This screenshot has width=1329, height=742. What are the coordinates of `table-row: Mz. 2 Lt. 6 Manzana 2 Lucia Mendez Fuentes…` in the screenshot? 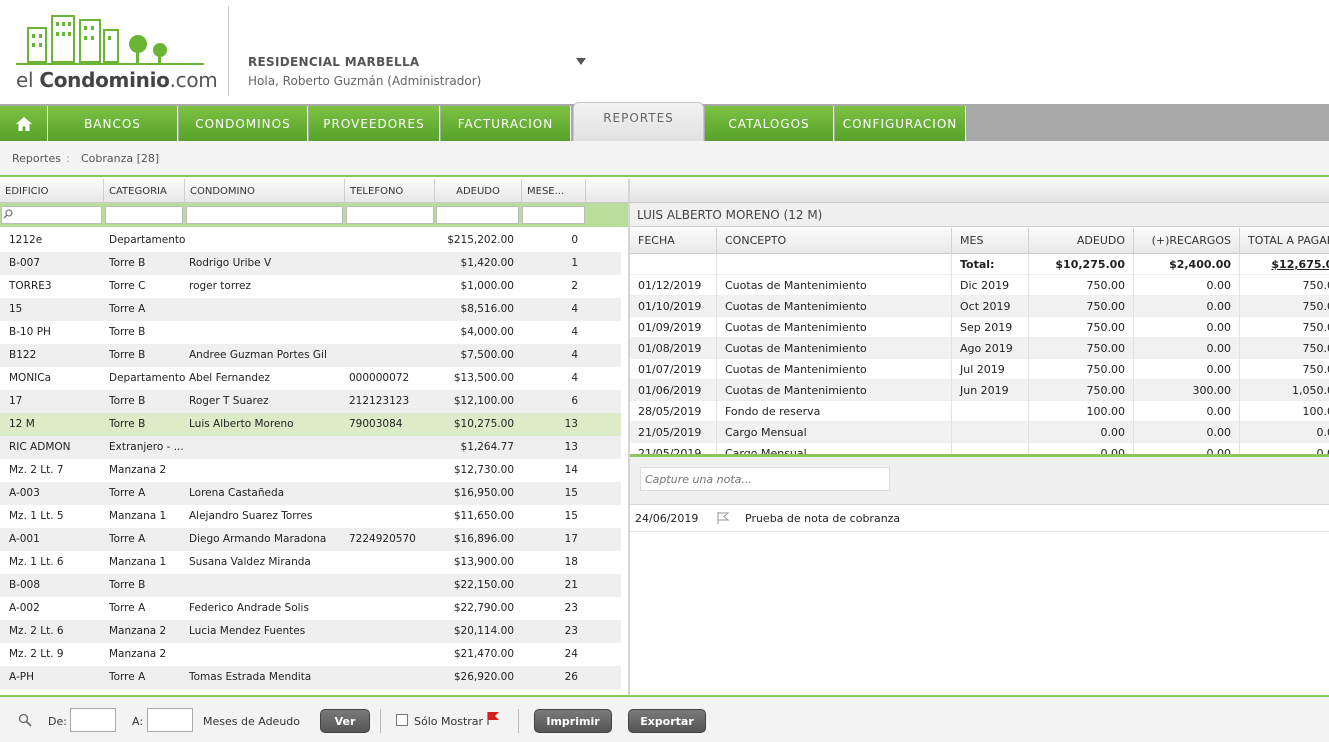 It's located at (310, 631).